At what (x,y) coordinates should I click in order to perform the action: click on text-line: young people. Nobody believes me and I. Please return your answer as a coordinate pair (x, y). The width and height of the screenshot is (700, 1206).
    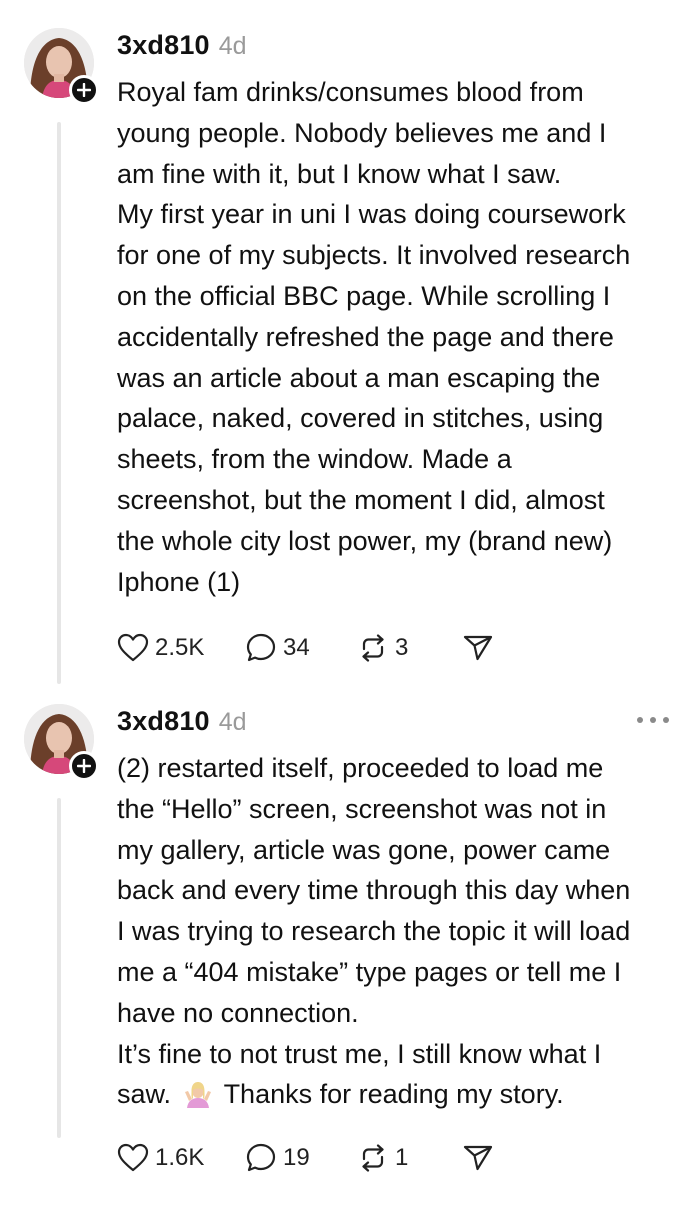
    Looking at the image, I should click on (362, 132).